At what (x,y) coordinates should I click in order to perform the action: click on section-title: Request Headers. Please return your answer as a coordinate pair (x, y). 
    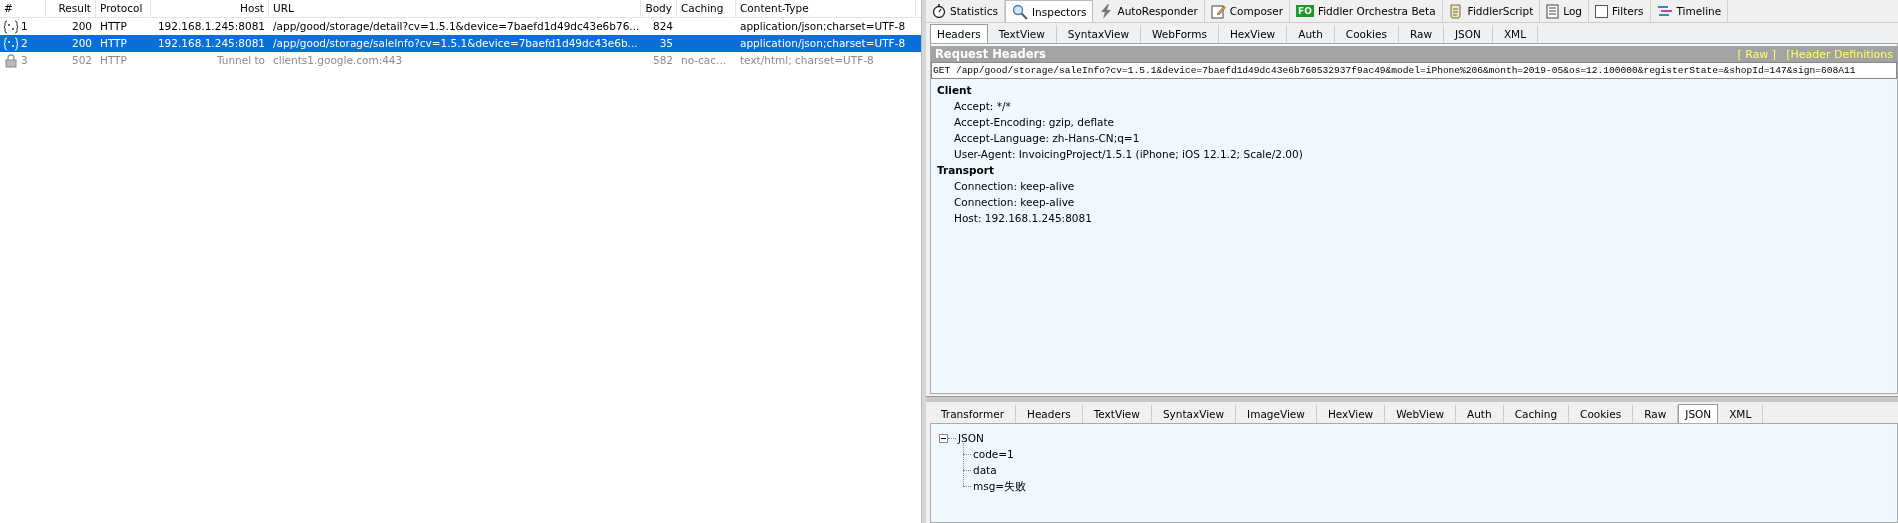
    Looking at the image, I should click on (990, 54).